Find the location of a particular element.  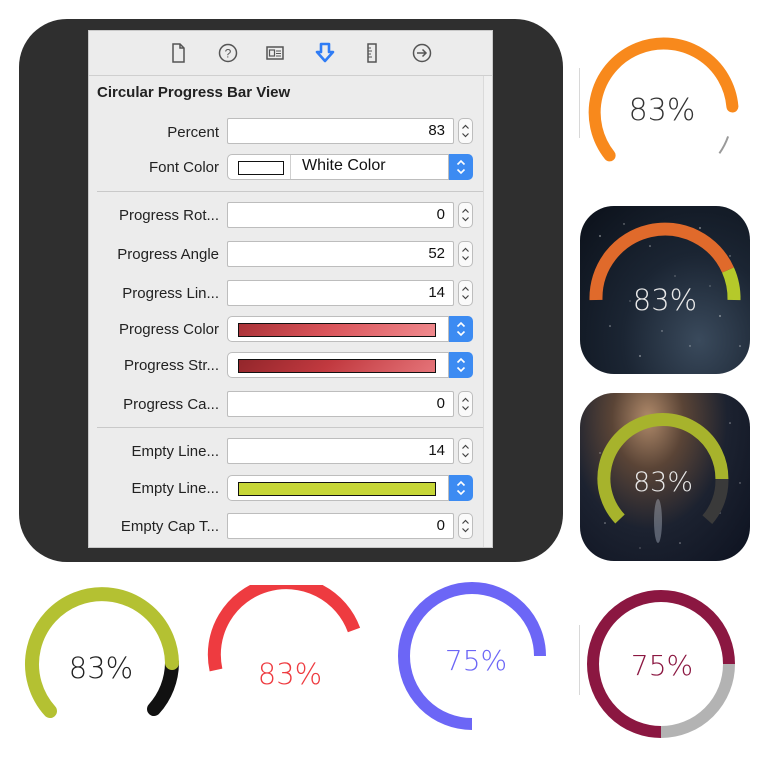

progress-color-swatch is located at coordinates (337, 330).